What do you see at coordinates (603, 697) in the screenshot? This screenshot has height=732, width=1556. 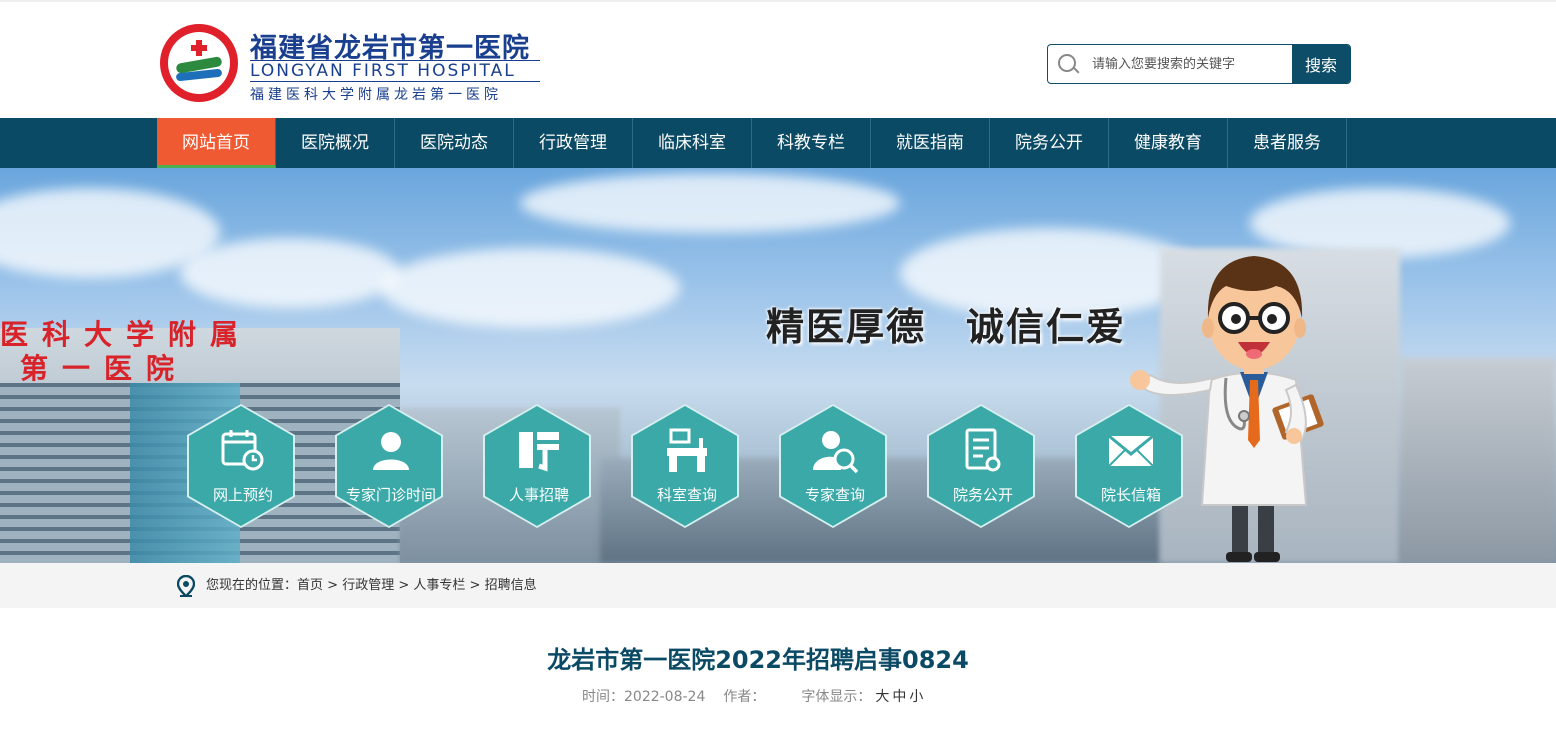 I see `time-label: 时间：` at bounding box center [603, 697].